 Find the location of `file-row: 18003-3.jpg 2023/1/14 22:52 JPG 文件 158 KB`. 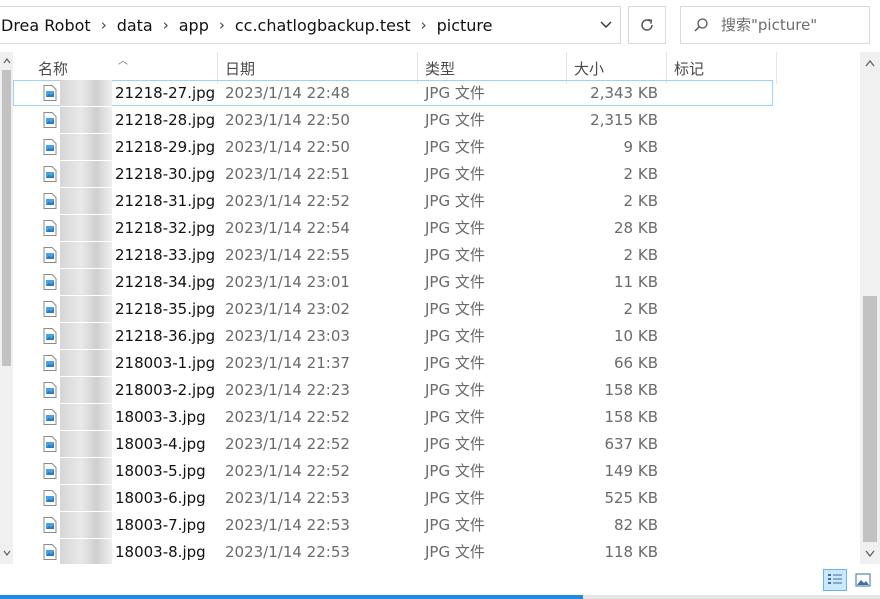

file-row: 18003-3.jpg 2023/1/14 22:52 JPG 文件 158 KB is located at coordinates (436, 417).